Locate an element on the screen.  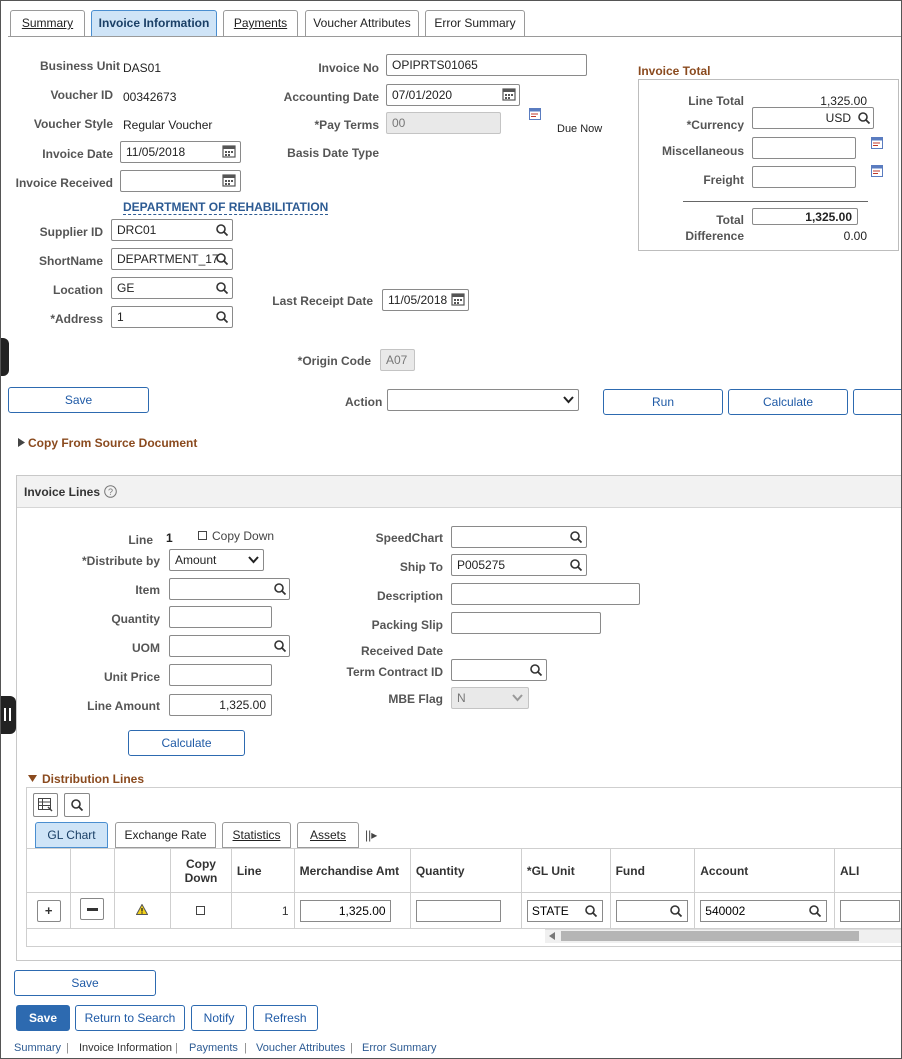
tab-error-summary: Error Summary is located at coordinates (475, 23).